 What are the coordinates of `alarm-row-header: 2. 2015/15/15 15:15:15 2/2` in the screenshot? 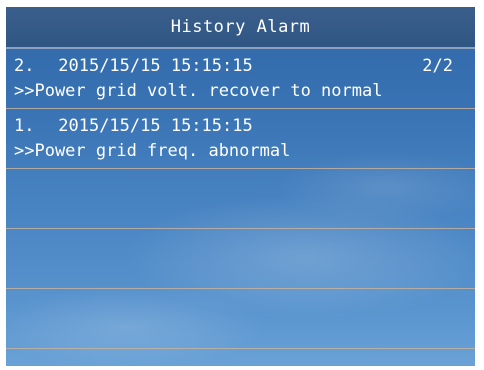 It's located at (239, 66).